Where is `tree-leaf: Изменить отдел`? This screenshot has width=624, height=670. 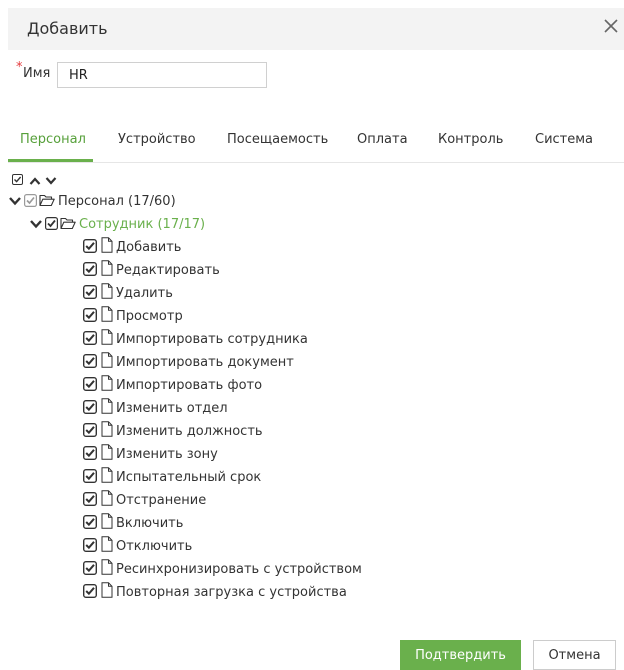 tree-leaf: Изменить отдел is located at coordinates (155, 408).